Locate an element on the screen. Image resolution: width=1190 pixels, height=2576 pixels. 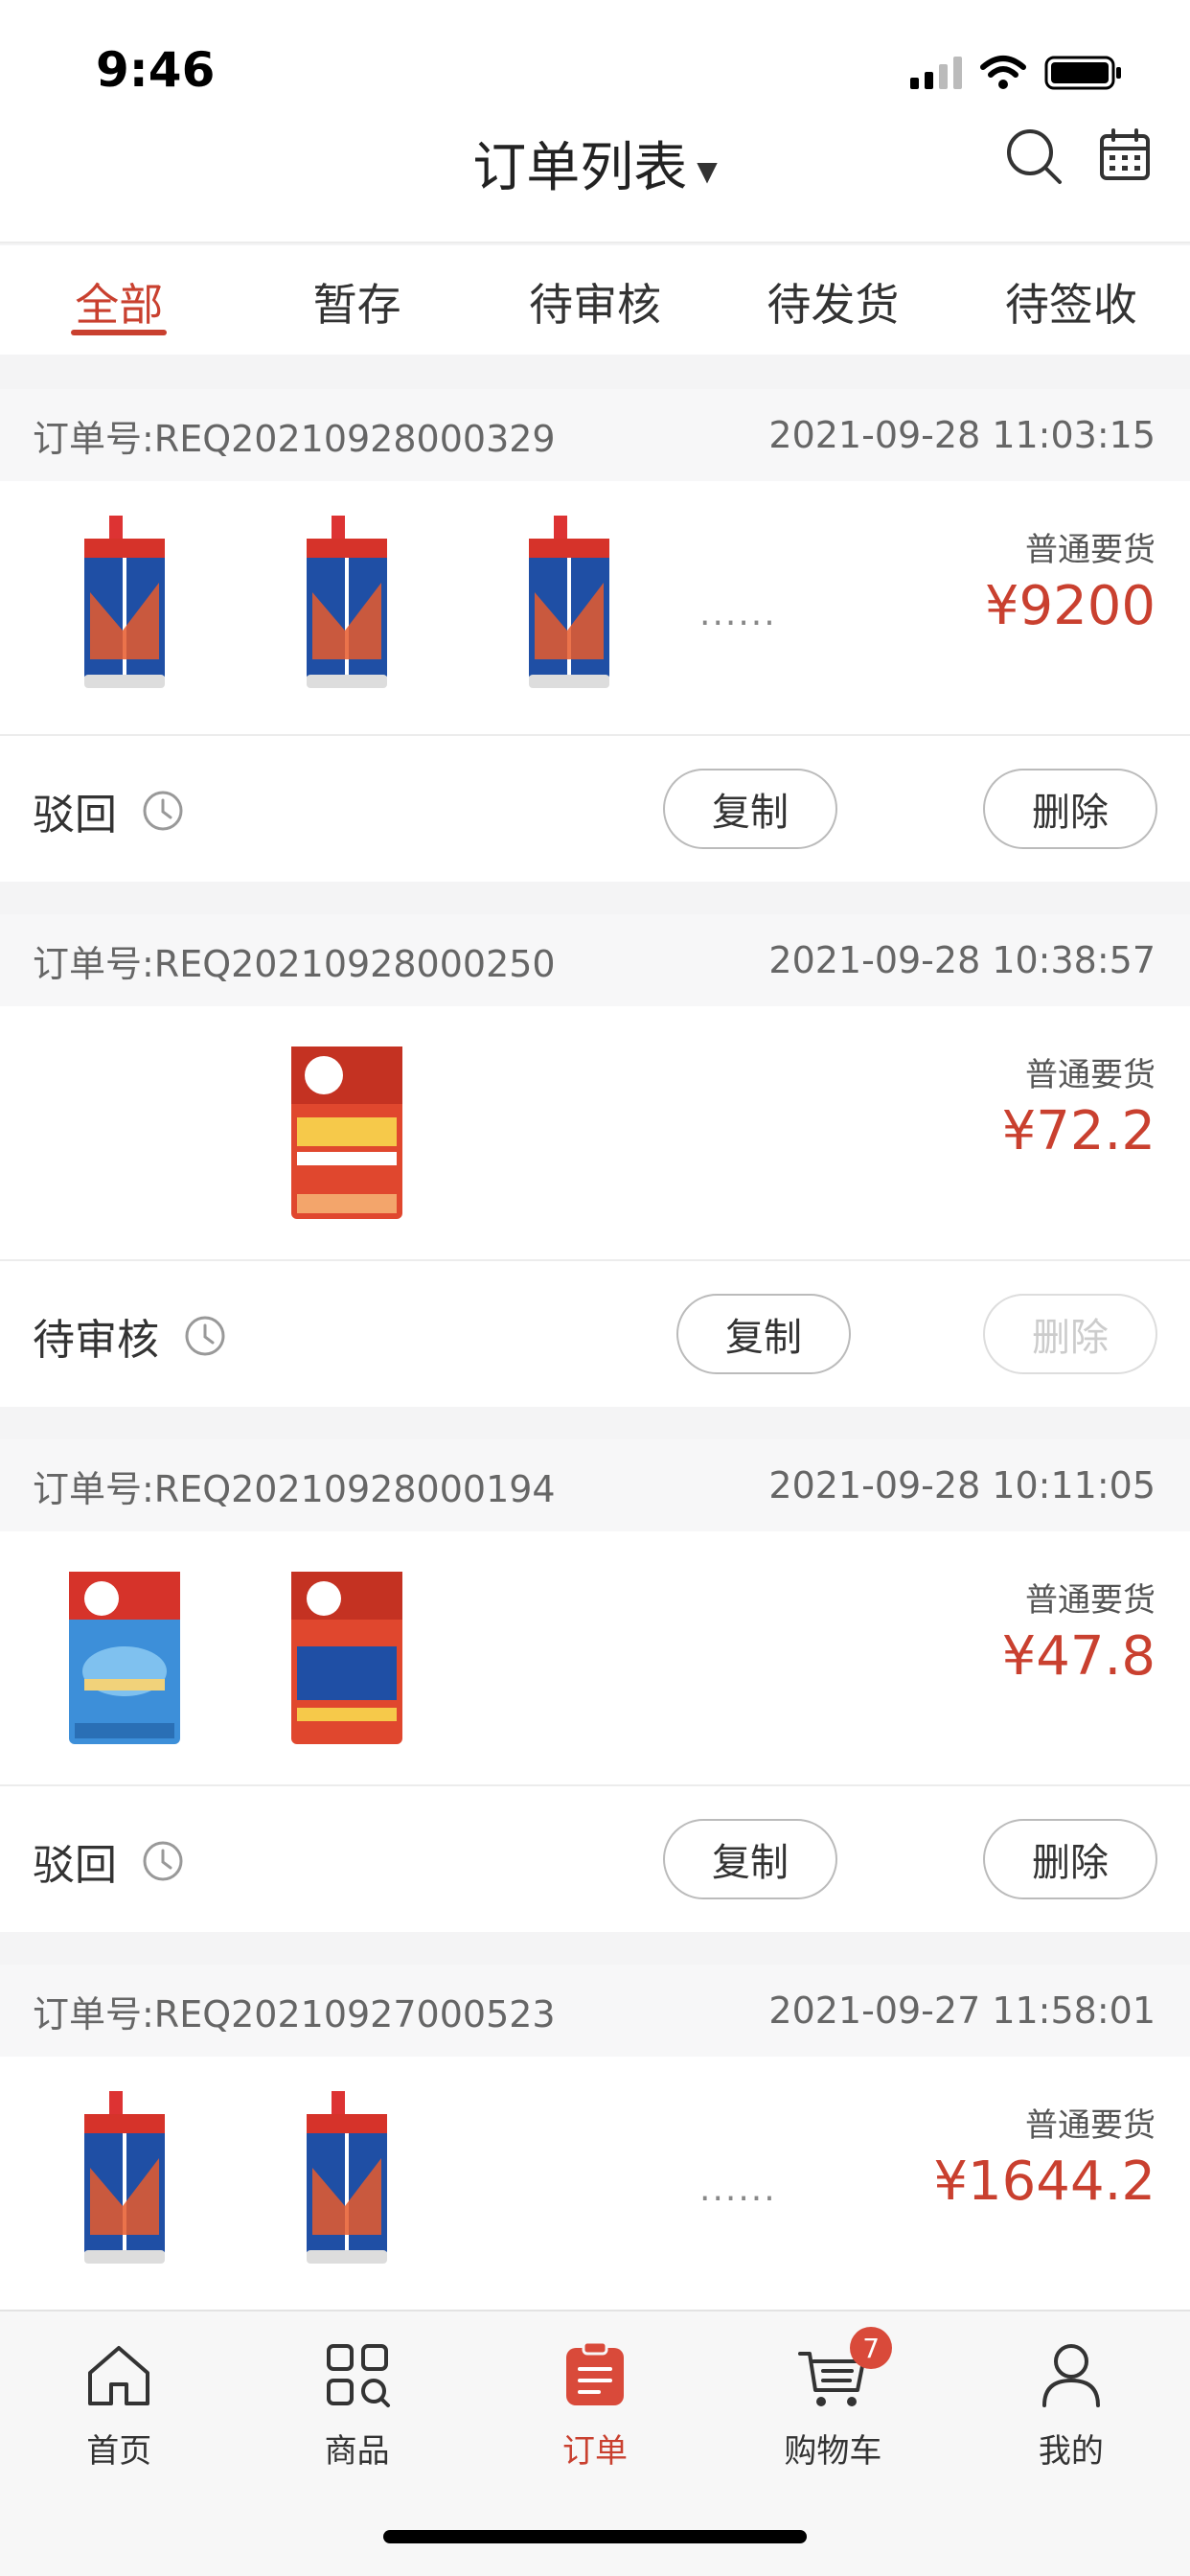
order-number: 订单号:REQ20210928000194 is located at coordinates (295, 1488).